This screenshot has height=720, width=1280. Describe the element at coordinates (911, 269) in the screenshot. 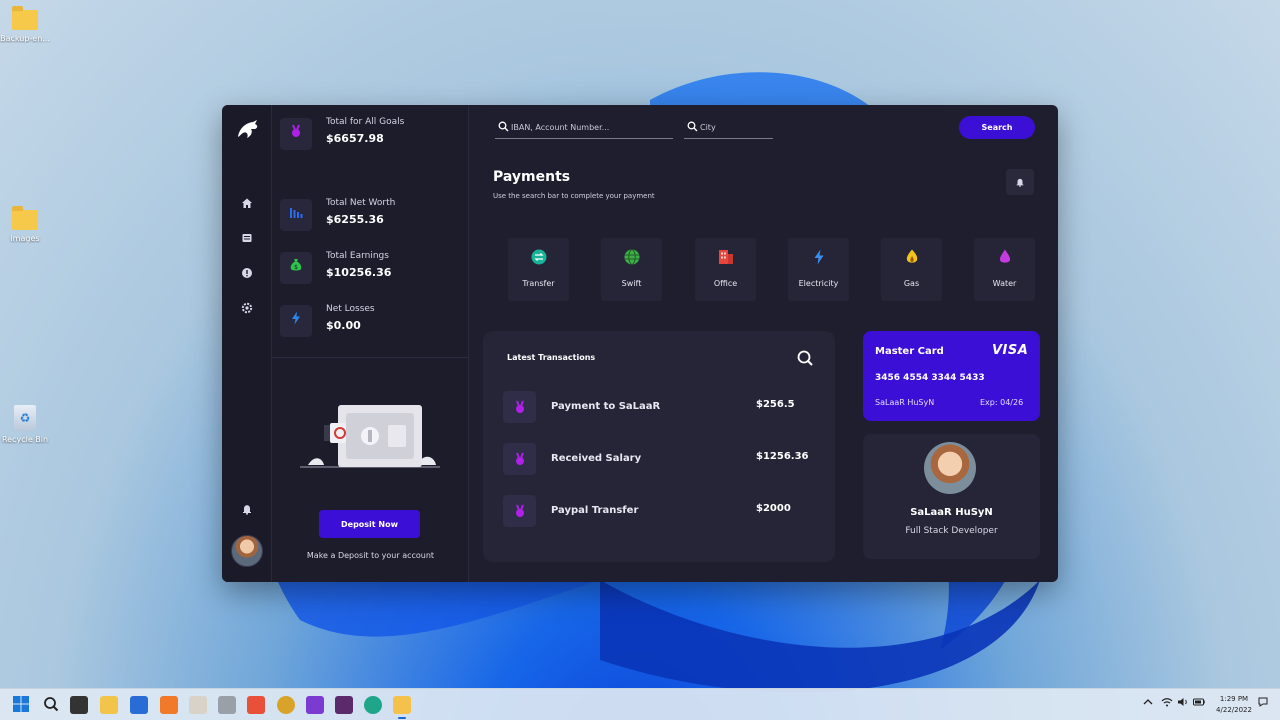

I see `tile-gas: Gas` at that location.